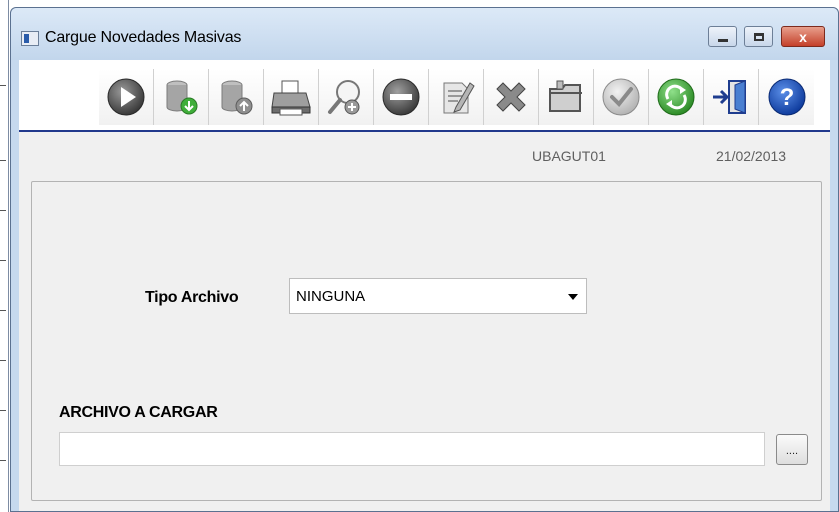  I want to click on confirm-button, so click(621, 97).